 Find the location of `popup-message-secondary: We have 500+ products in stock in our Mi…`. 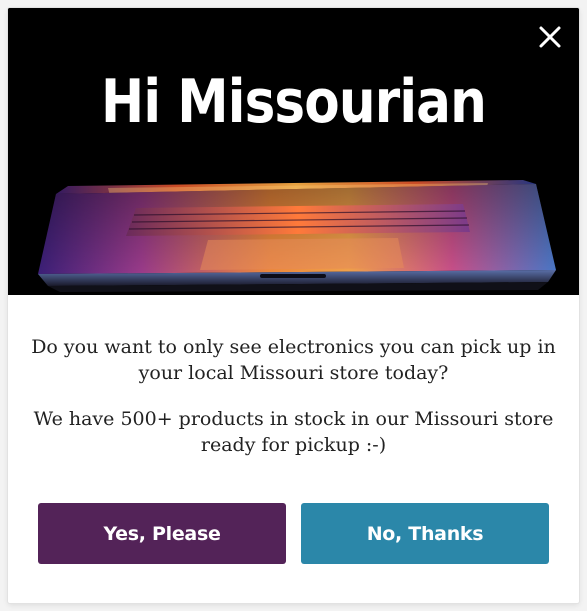

popup-message-secondary: We have 500+ products in stock in our Mi… is located at coordinates (293, 432).